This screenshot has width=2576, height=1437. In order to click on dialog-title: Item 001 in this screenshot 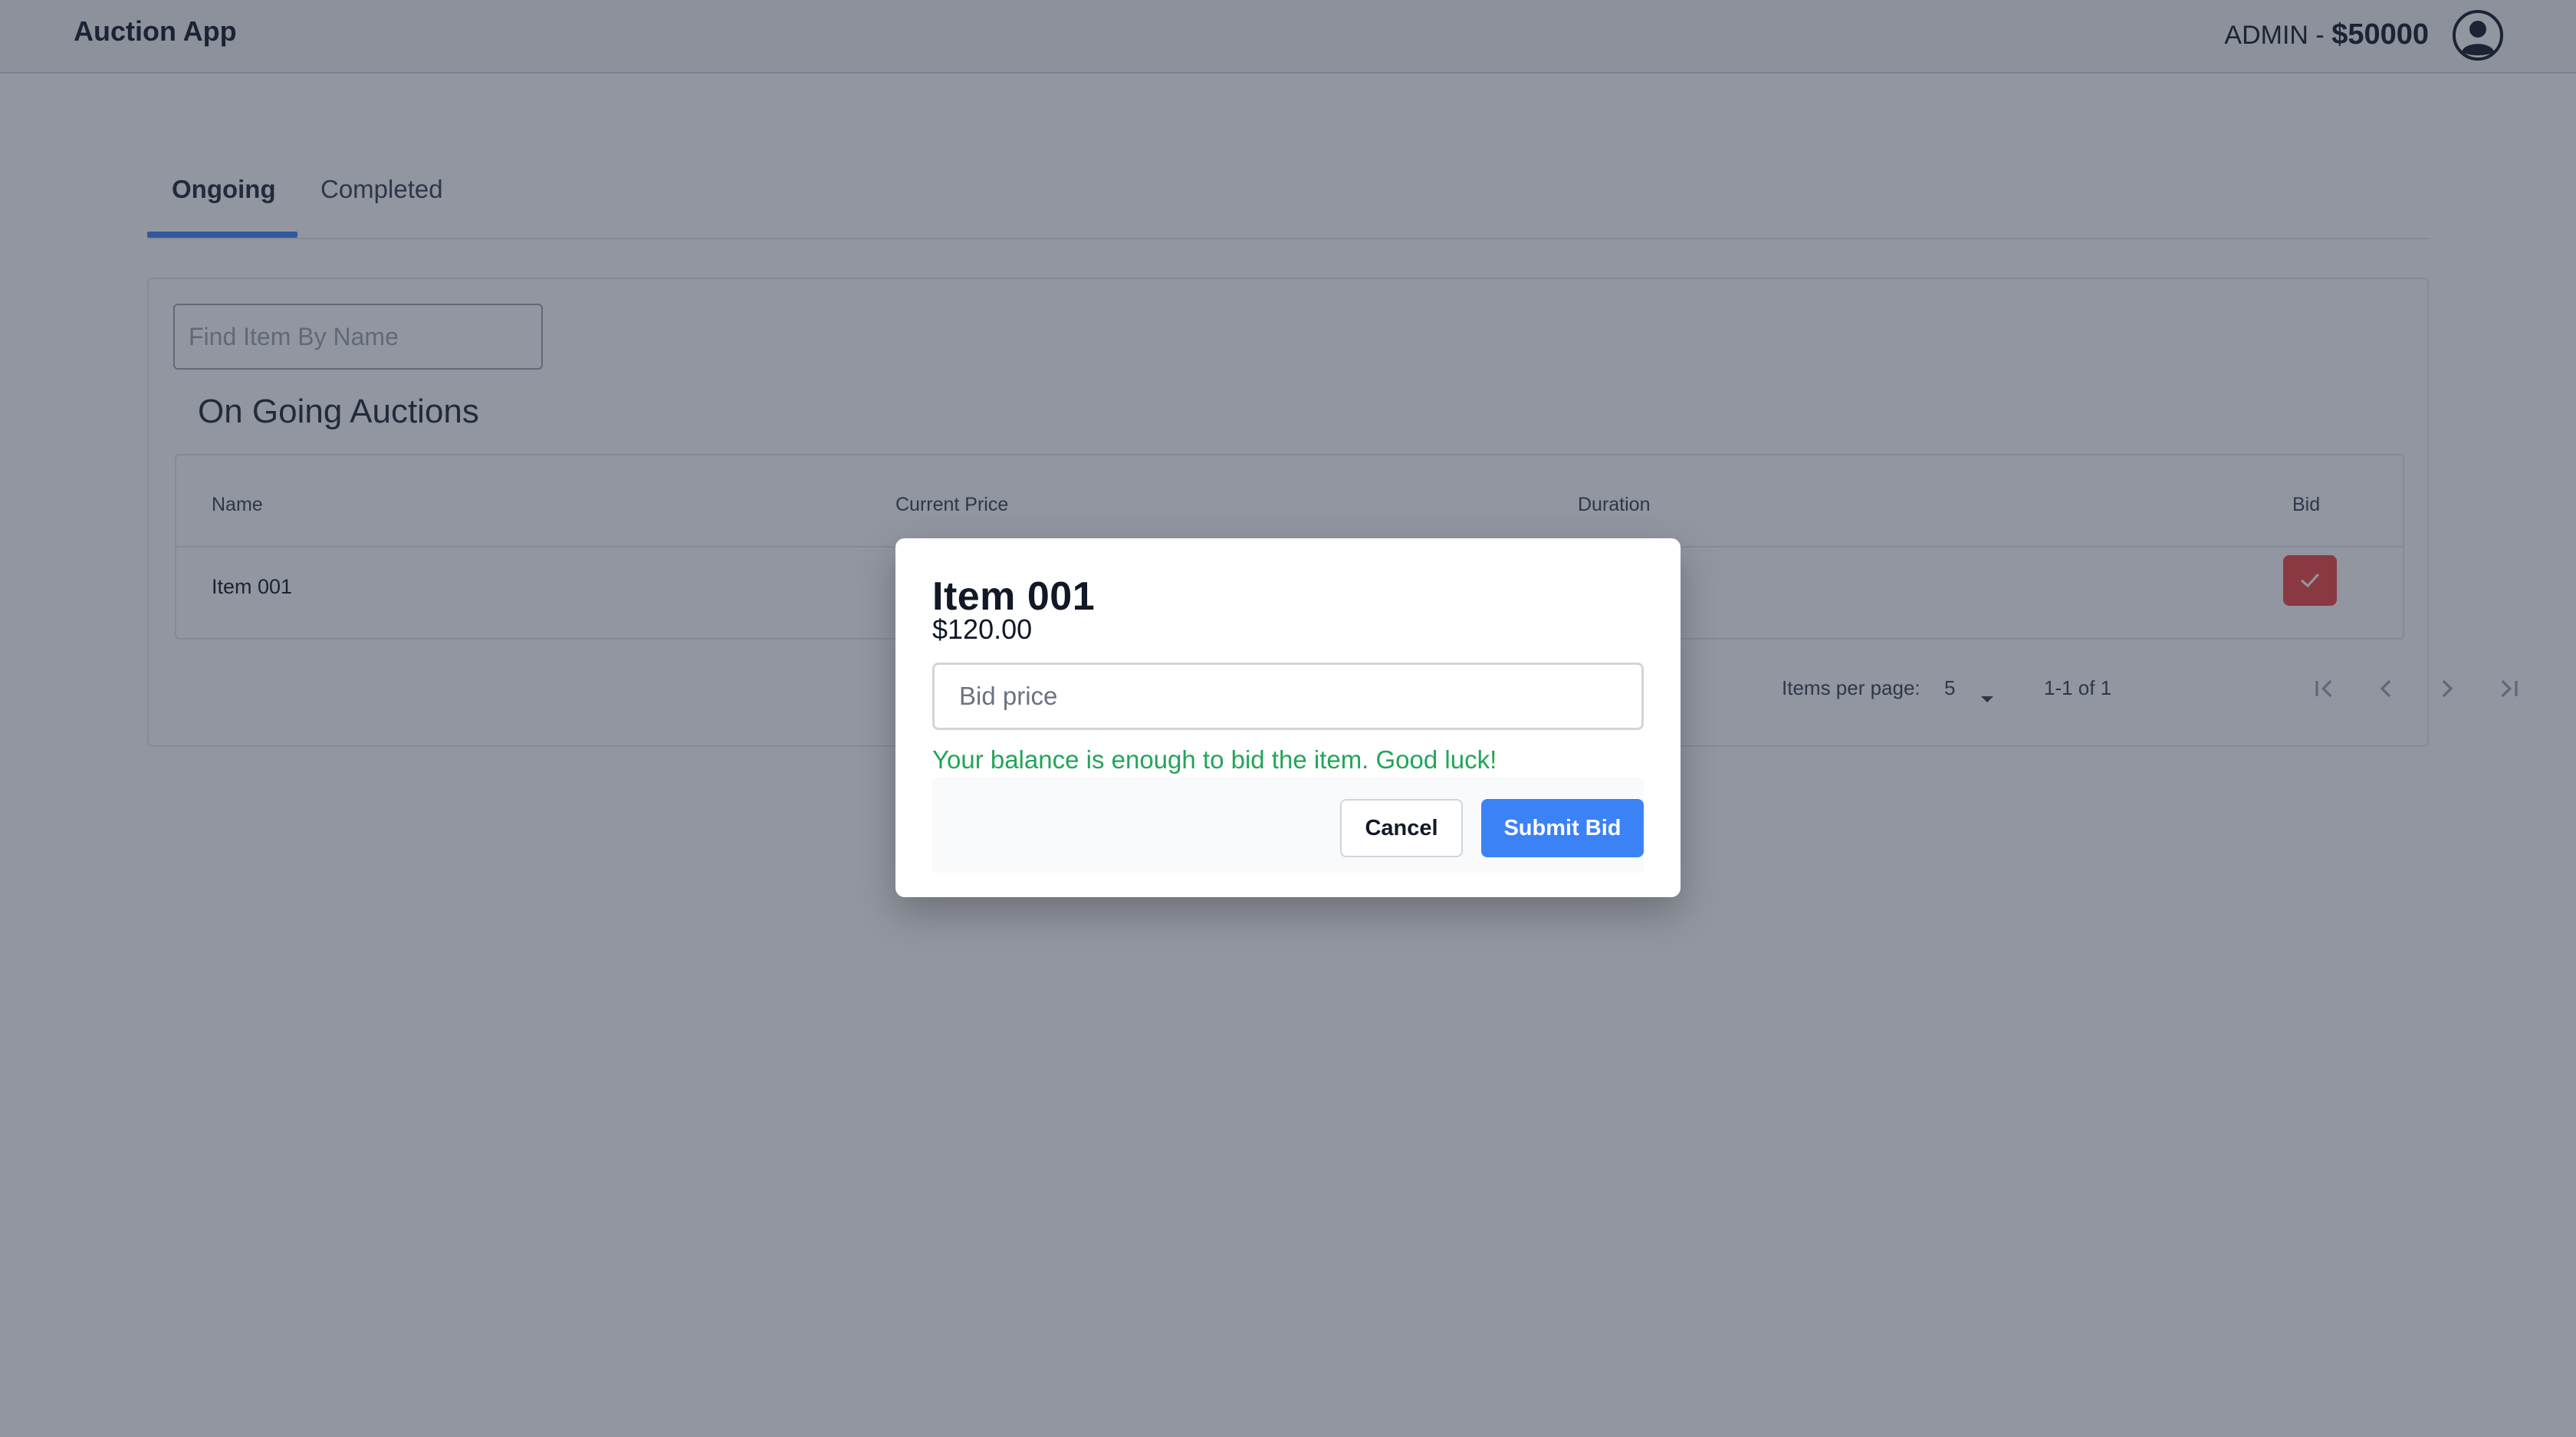, I will do `click(1014, 596)`.